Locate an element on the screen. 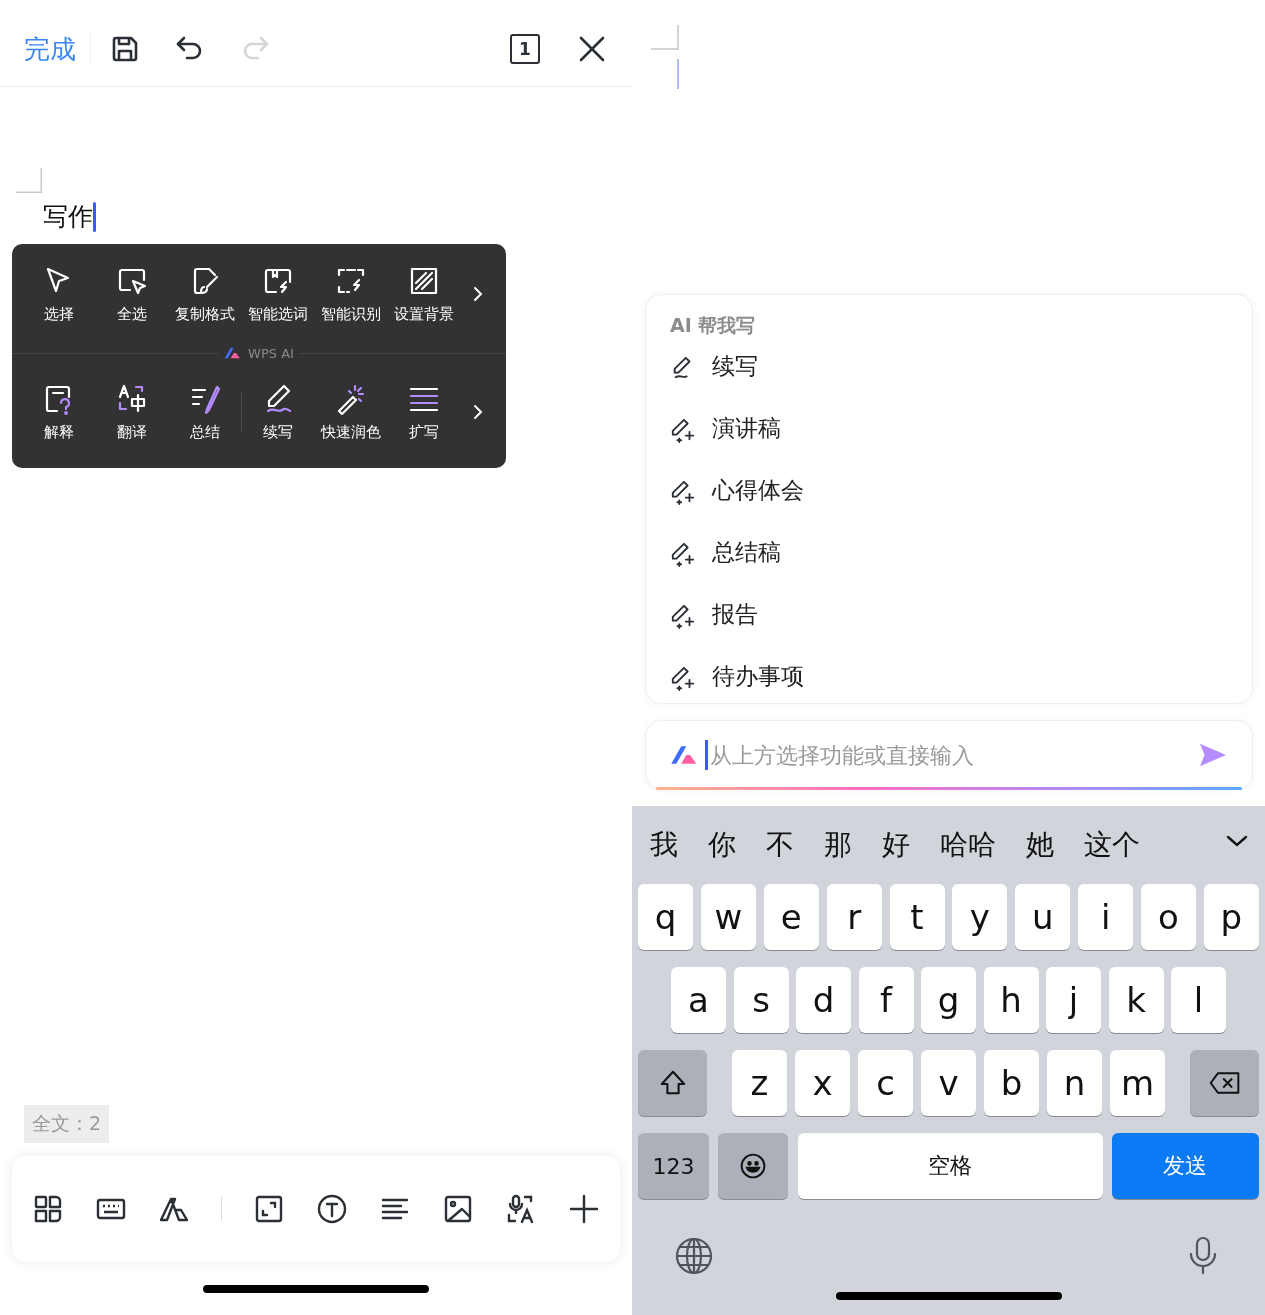 The image size is (1265, 1315). ai-option: 心得体会 is located at coordinates (949, 504).